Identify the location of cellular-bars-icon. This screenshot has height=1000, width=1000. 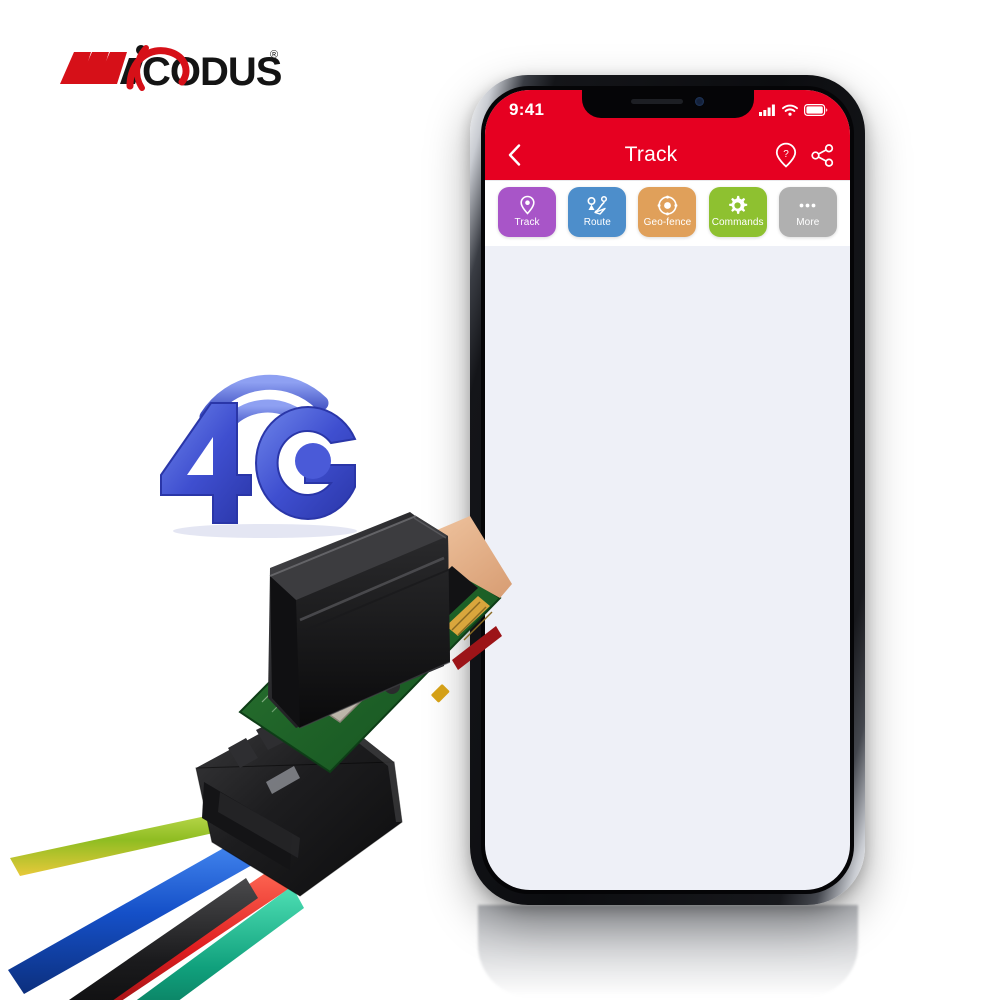
(767, 110).